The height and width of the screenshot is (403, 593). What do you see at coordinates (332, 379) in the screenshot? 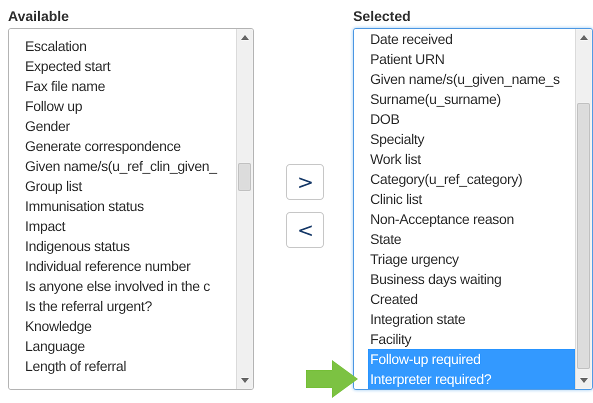
I see `arrow-icon` at bounding box center [332, 379].